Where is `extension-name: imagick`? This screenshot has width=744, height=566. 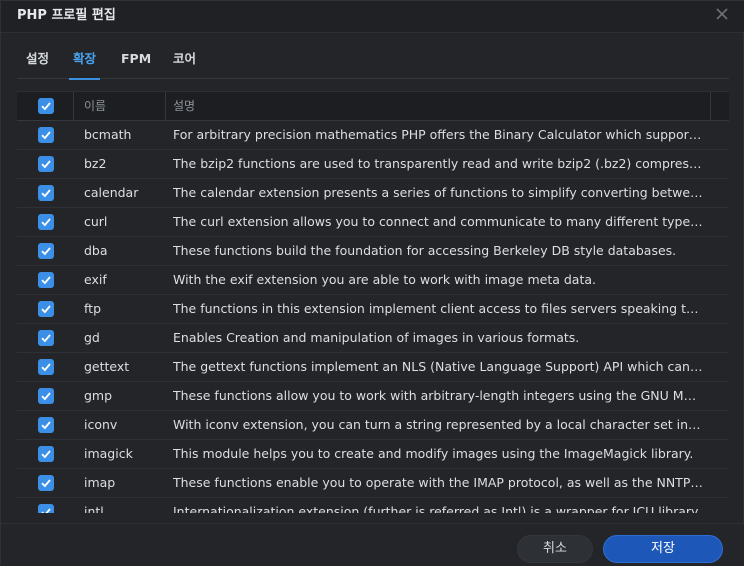
extension-name: imagick is located at coordinates (108, 453).